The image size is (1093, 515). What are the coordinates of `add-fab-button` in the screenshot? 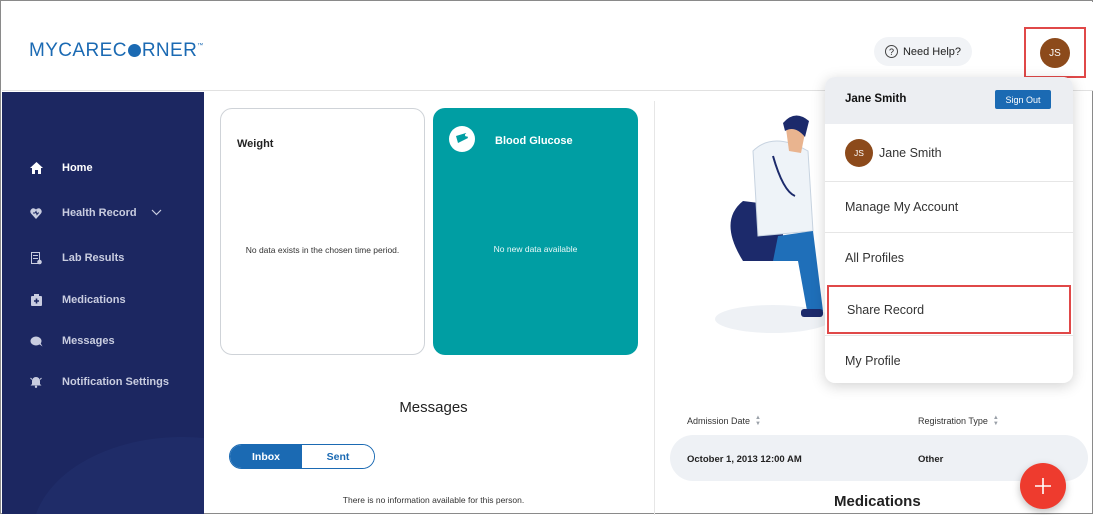 It's located at (1043, 486).